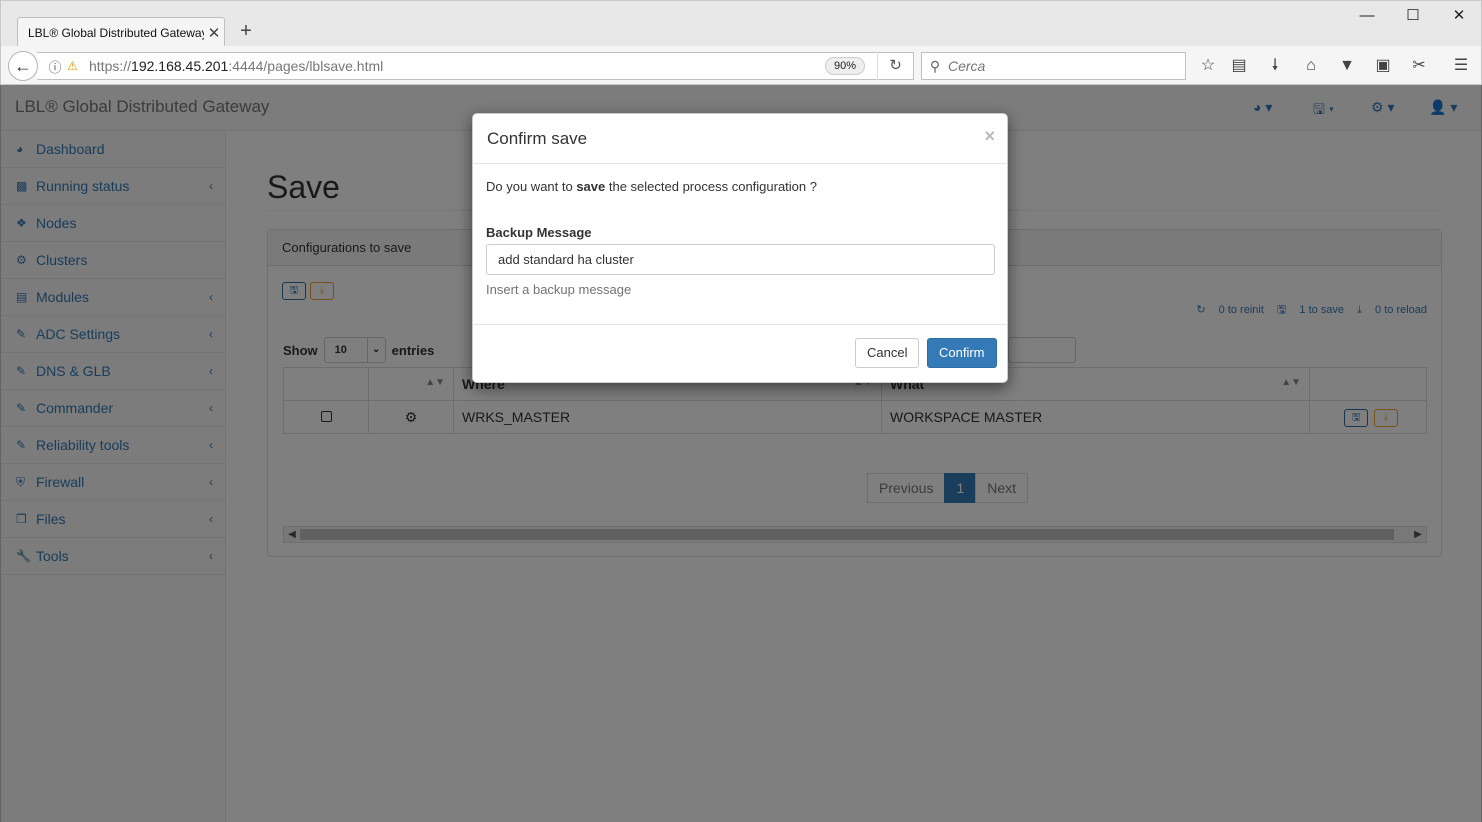 The image size is (1482, 822). I want to click on confirm-button: Confirm, so click(962, 353).